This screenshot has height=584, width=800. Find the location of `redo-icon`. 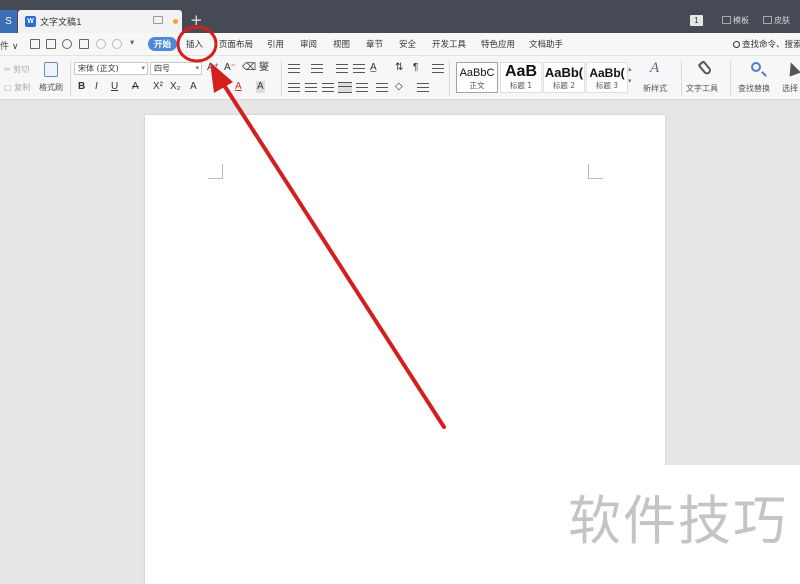

redo-icon is located at coordinates (117, 44).